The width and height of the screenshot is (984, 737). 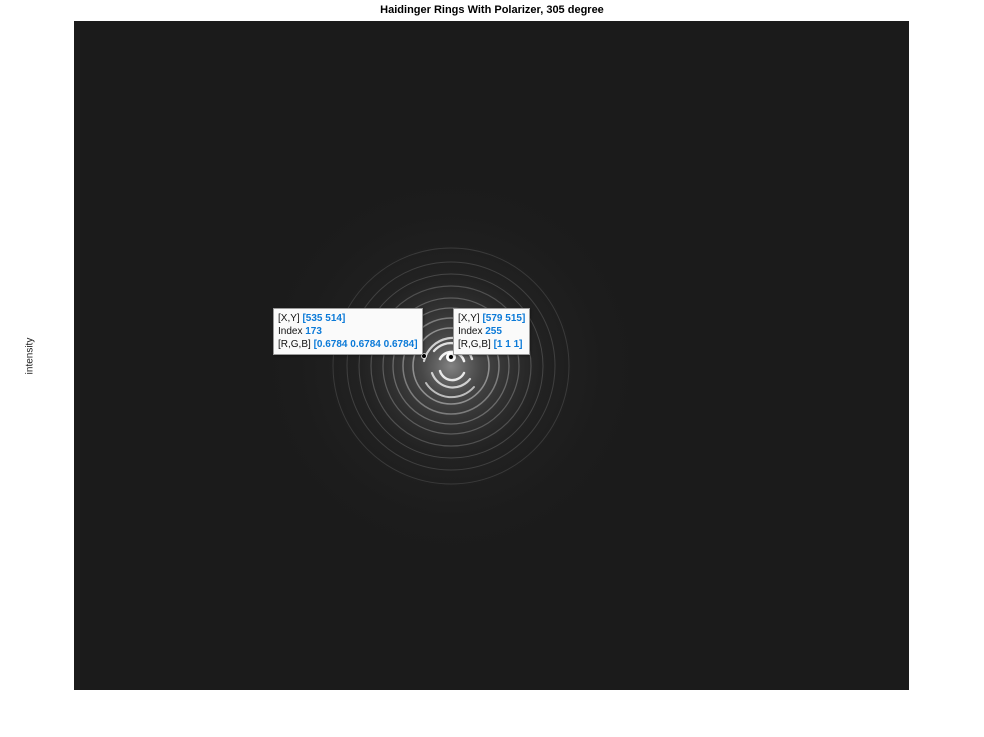 I want to click on datatip-2-rgb-row: [R,G,B] [1 1 1], so click(x=491, y=344).